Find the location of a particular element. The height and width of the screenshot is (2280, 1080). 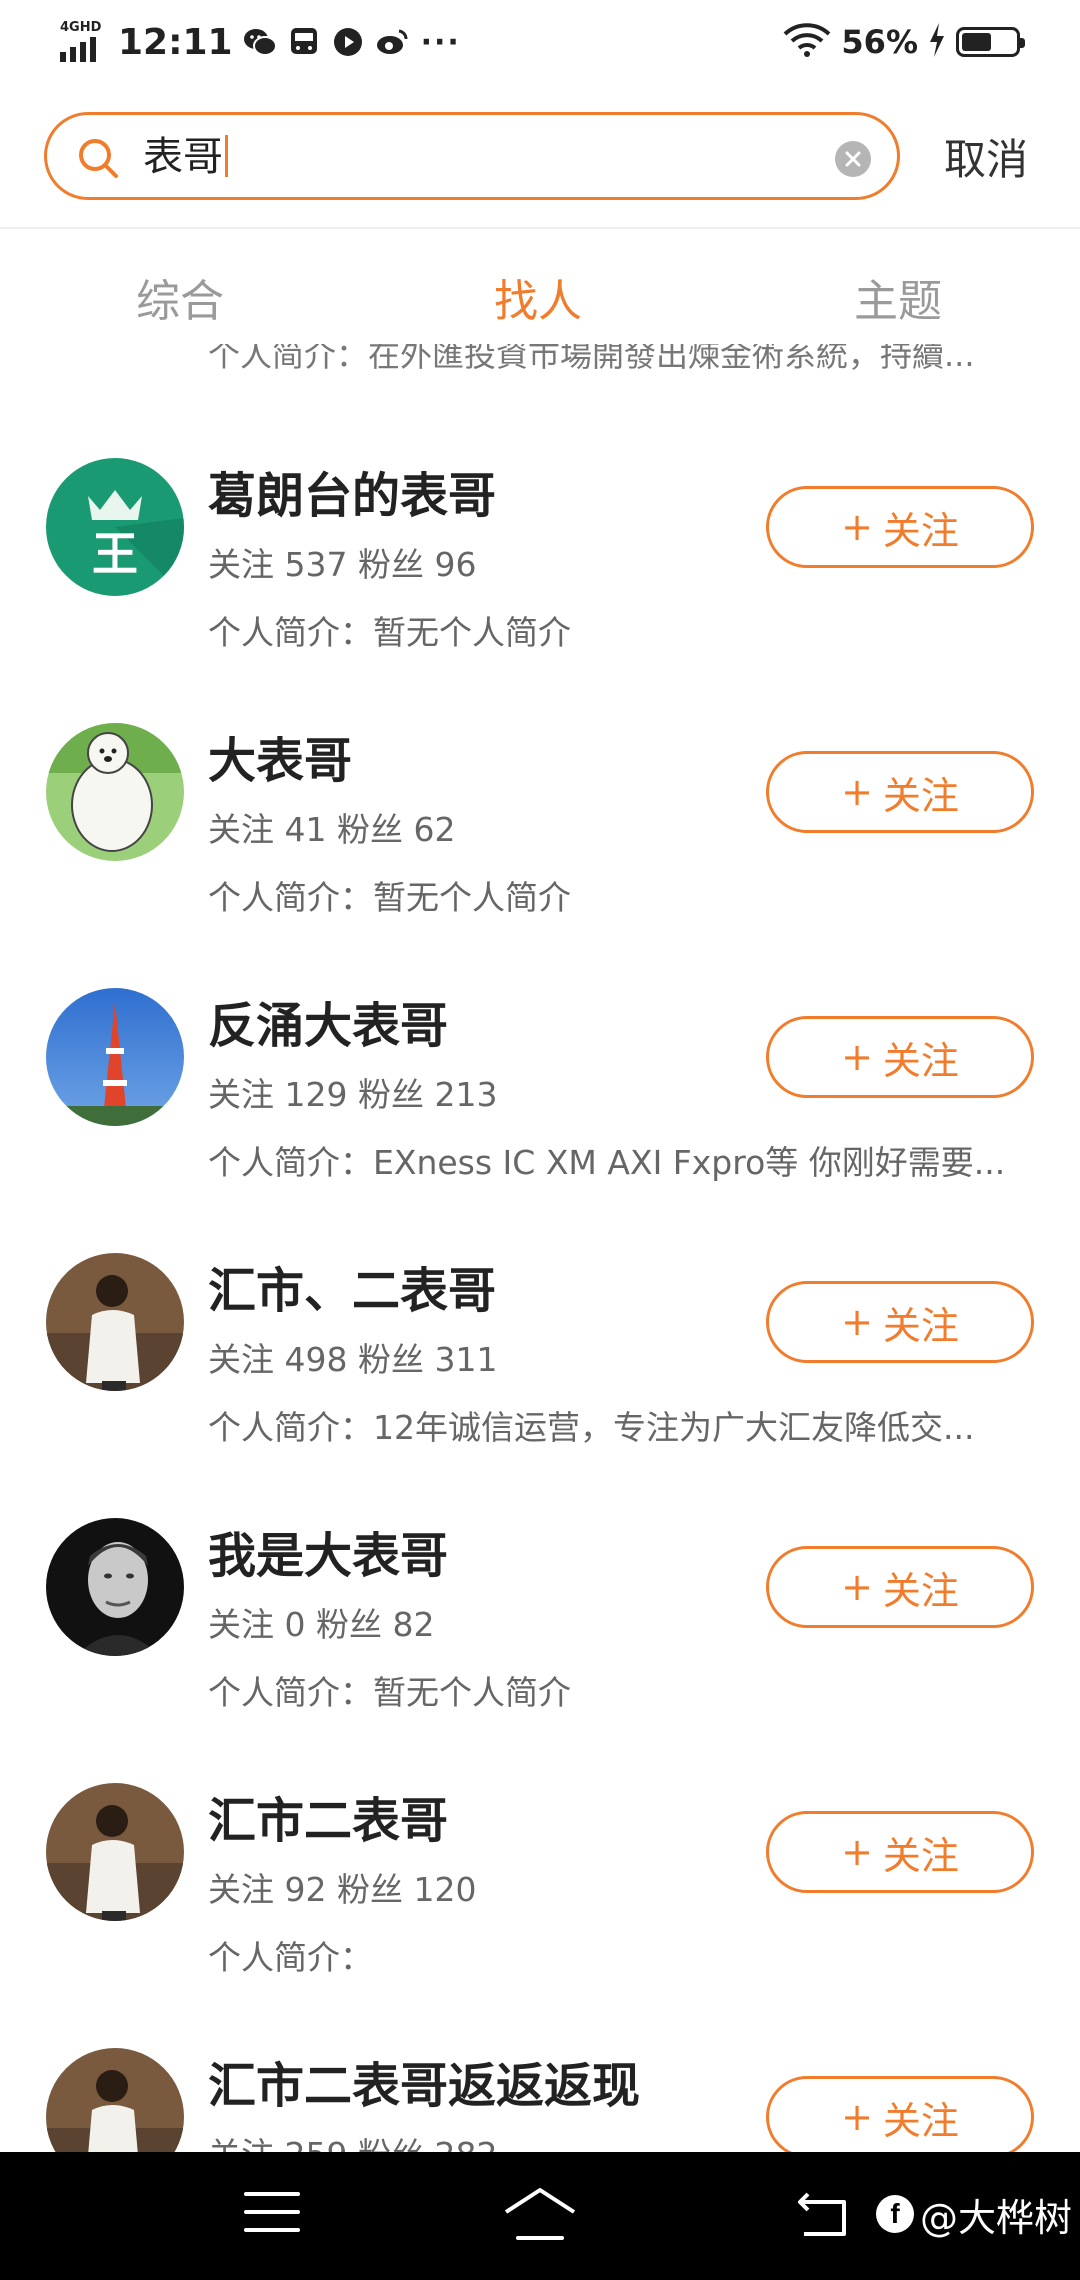

wechat-icon is located at coordinates (260, 42).